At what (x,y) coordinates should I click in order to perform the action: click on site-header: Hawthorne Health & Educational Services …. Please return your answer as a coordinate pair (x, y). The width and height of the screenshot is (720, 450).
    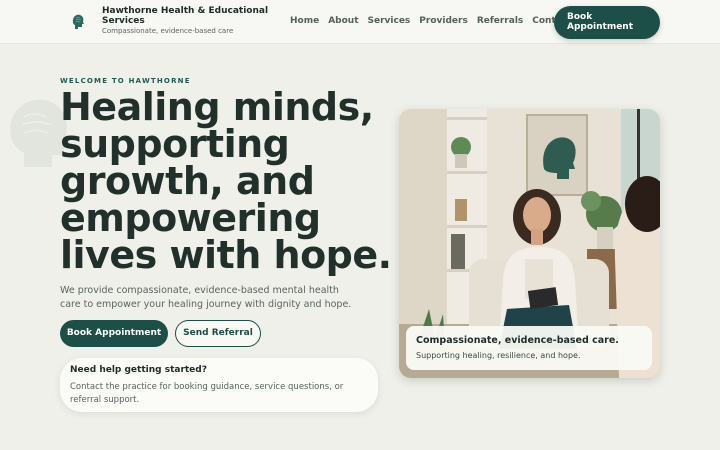
    Looking at the image, I should click on (360, 22).